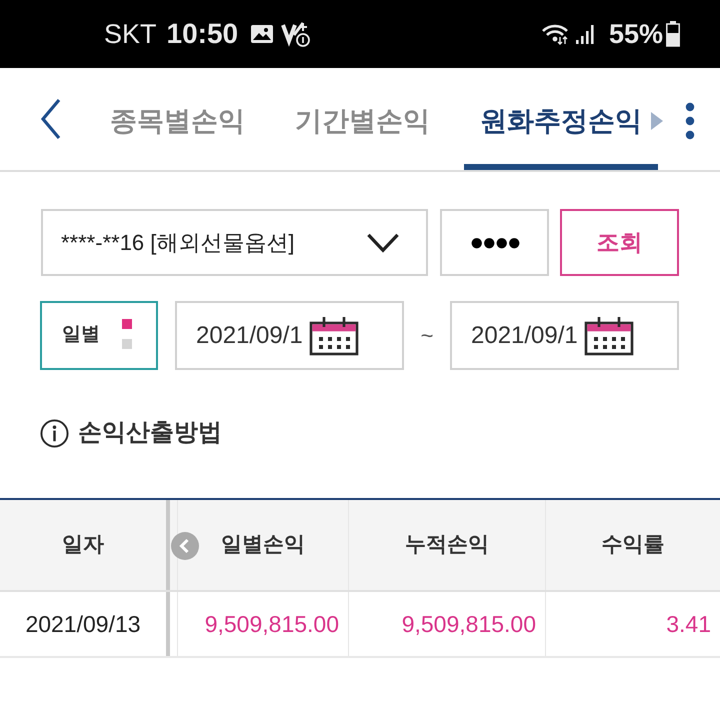 This screenshot has height=708, width=720. Describe the element at coordinates (85, 624) in the screenshot. I see `table-cell: 2021/09/13` at that location.